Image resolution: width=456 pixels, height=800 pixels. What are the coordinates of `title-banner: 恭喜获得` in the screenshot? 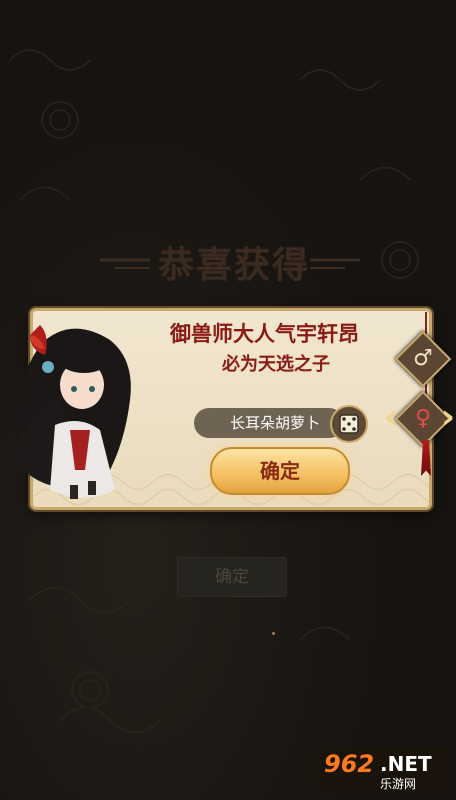 It's located at (230, 260).